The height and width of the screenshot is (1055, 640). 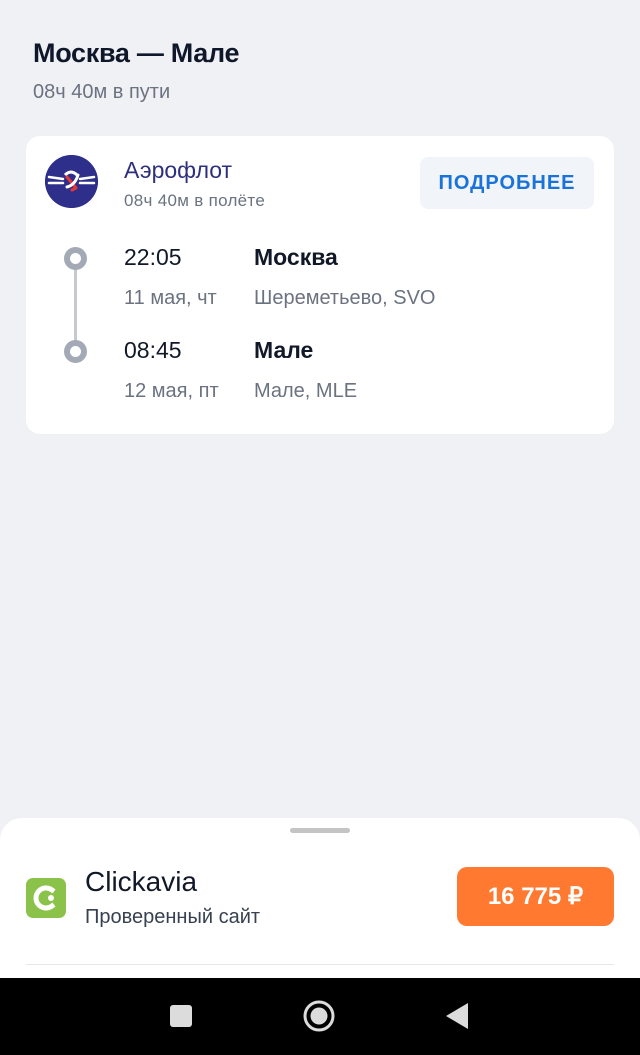 What do you see at coordinates (71, 181) in the screenshot?
I see `airline-logo-icon` at bounding box center [71, 181].